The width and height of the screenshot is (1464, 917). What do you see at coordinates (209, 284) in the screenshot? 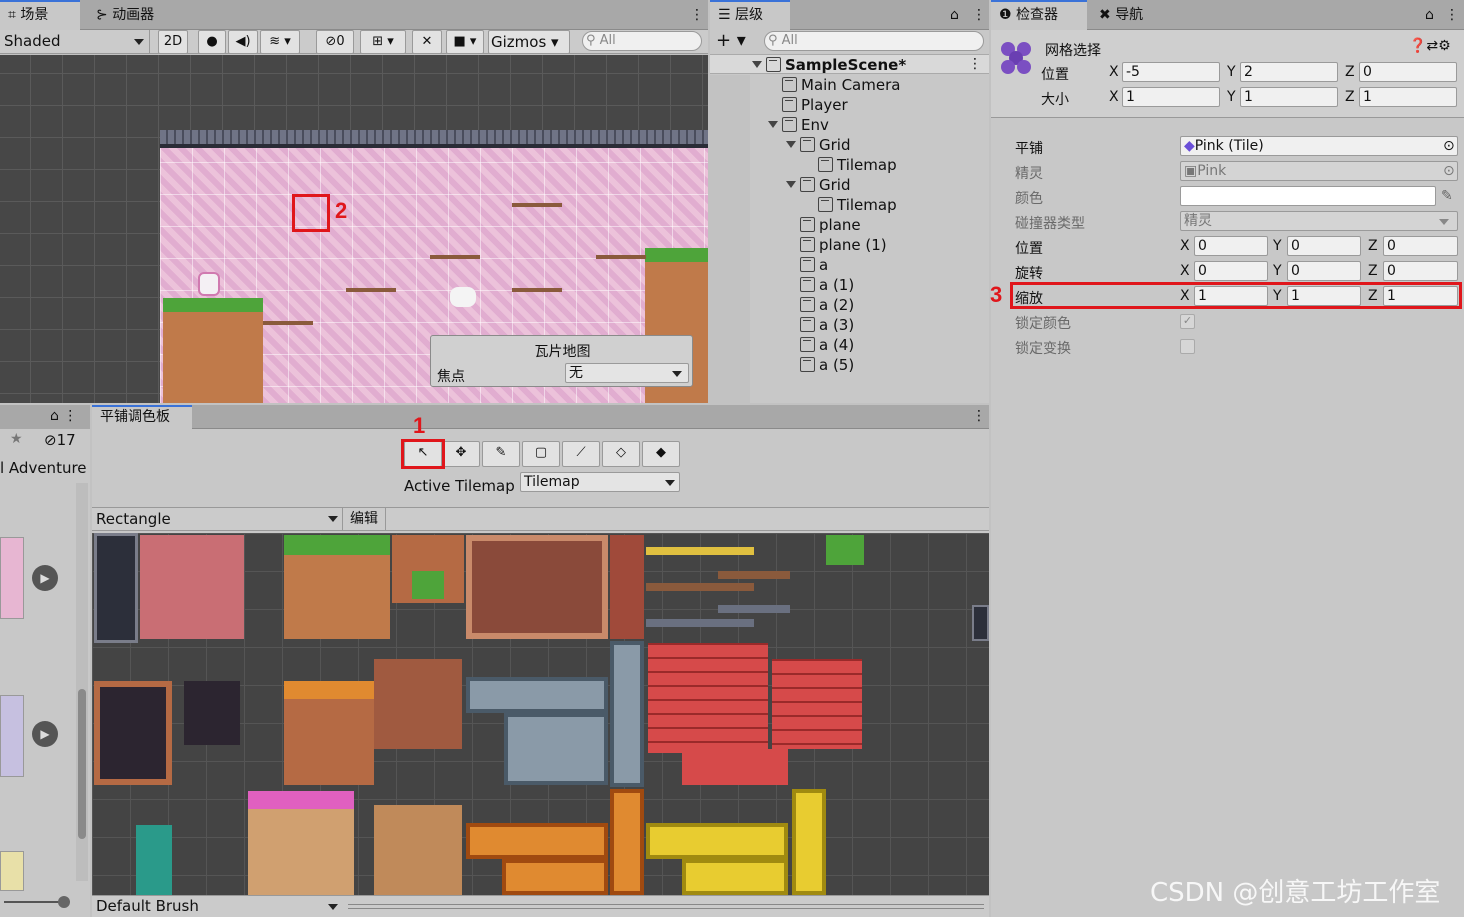
I see `player-sprite` at bounding box center [209, 284].